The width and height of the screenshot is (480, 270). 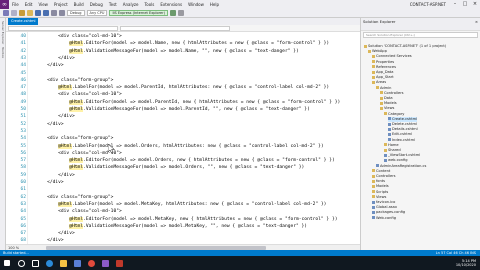 What do you see at coordinates (14, 13) in the screenshot?
I see `forward-icon` at bounding box center [14, 13].